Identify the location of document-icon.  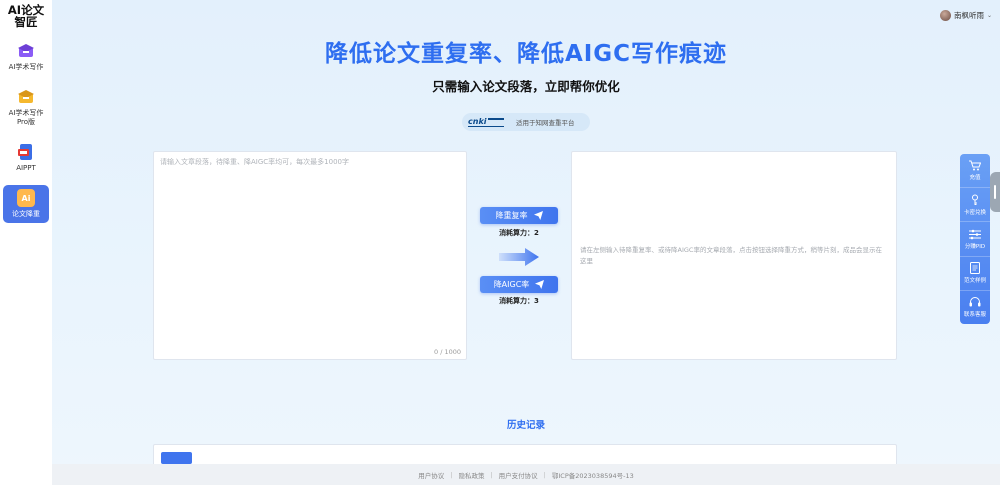
(975, 268).